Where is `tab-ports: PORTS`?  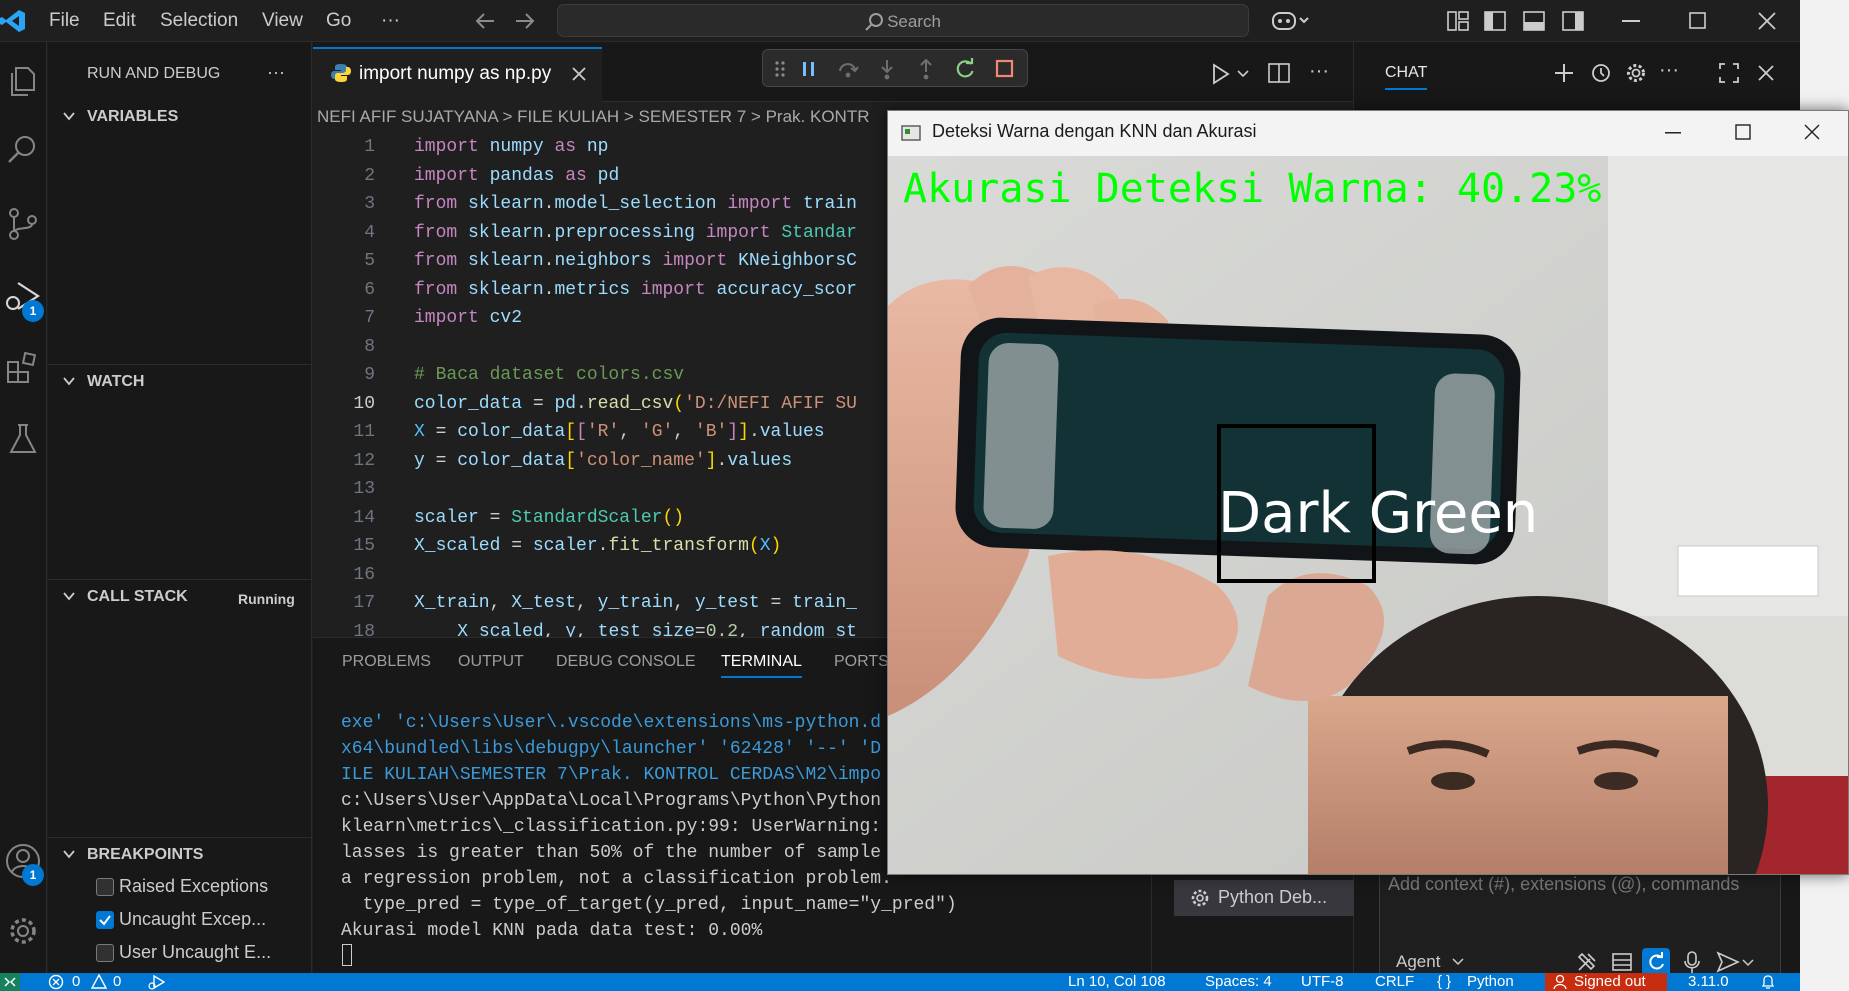
tab-ports: PORTS is located at coordinates (861, 662).